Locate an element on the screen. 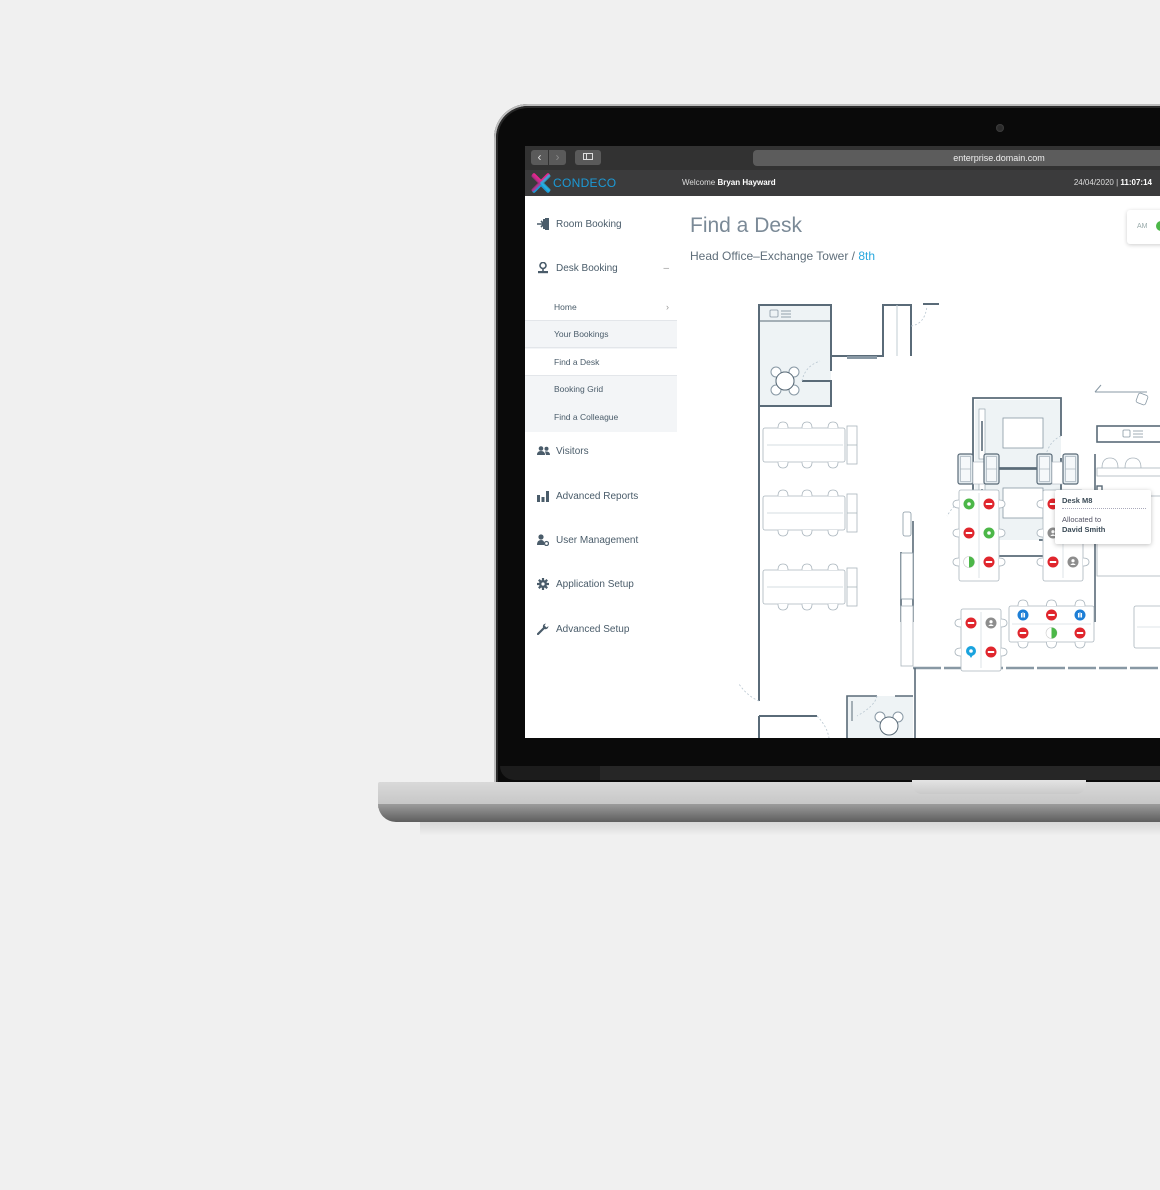 The height and width of the screenshot is (1190, 1160). submenu-item-your-bookings: Your Bookings is located at coordinates (601, 334).